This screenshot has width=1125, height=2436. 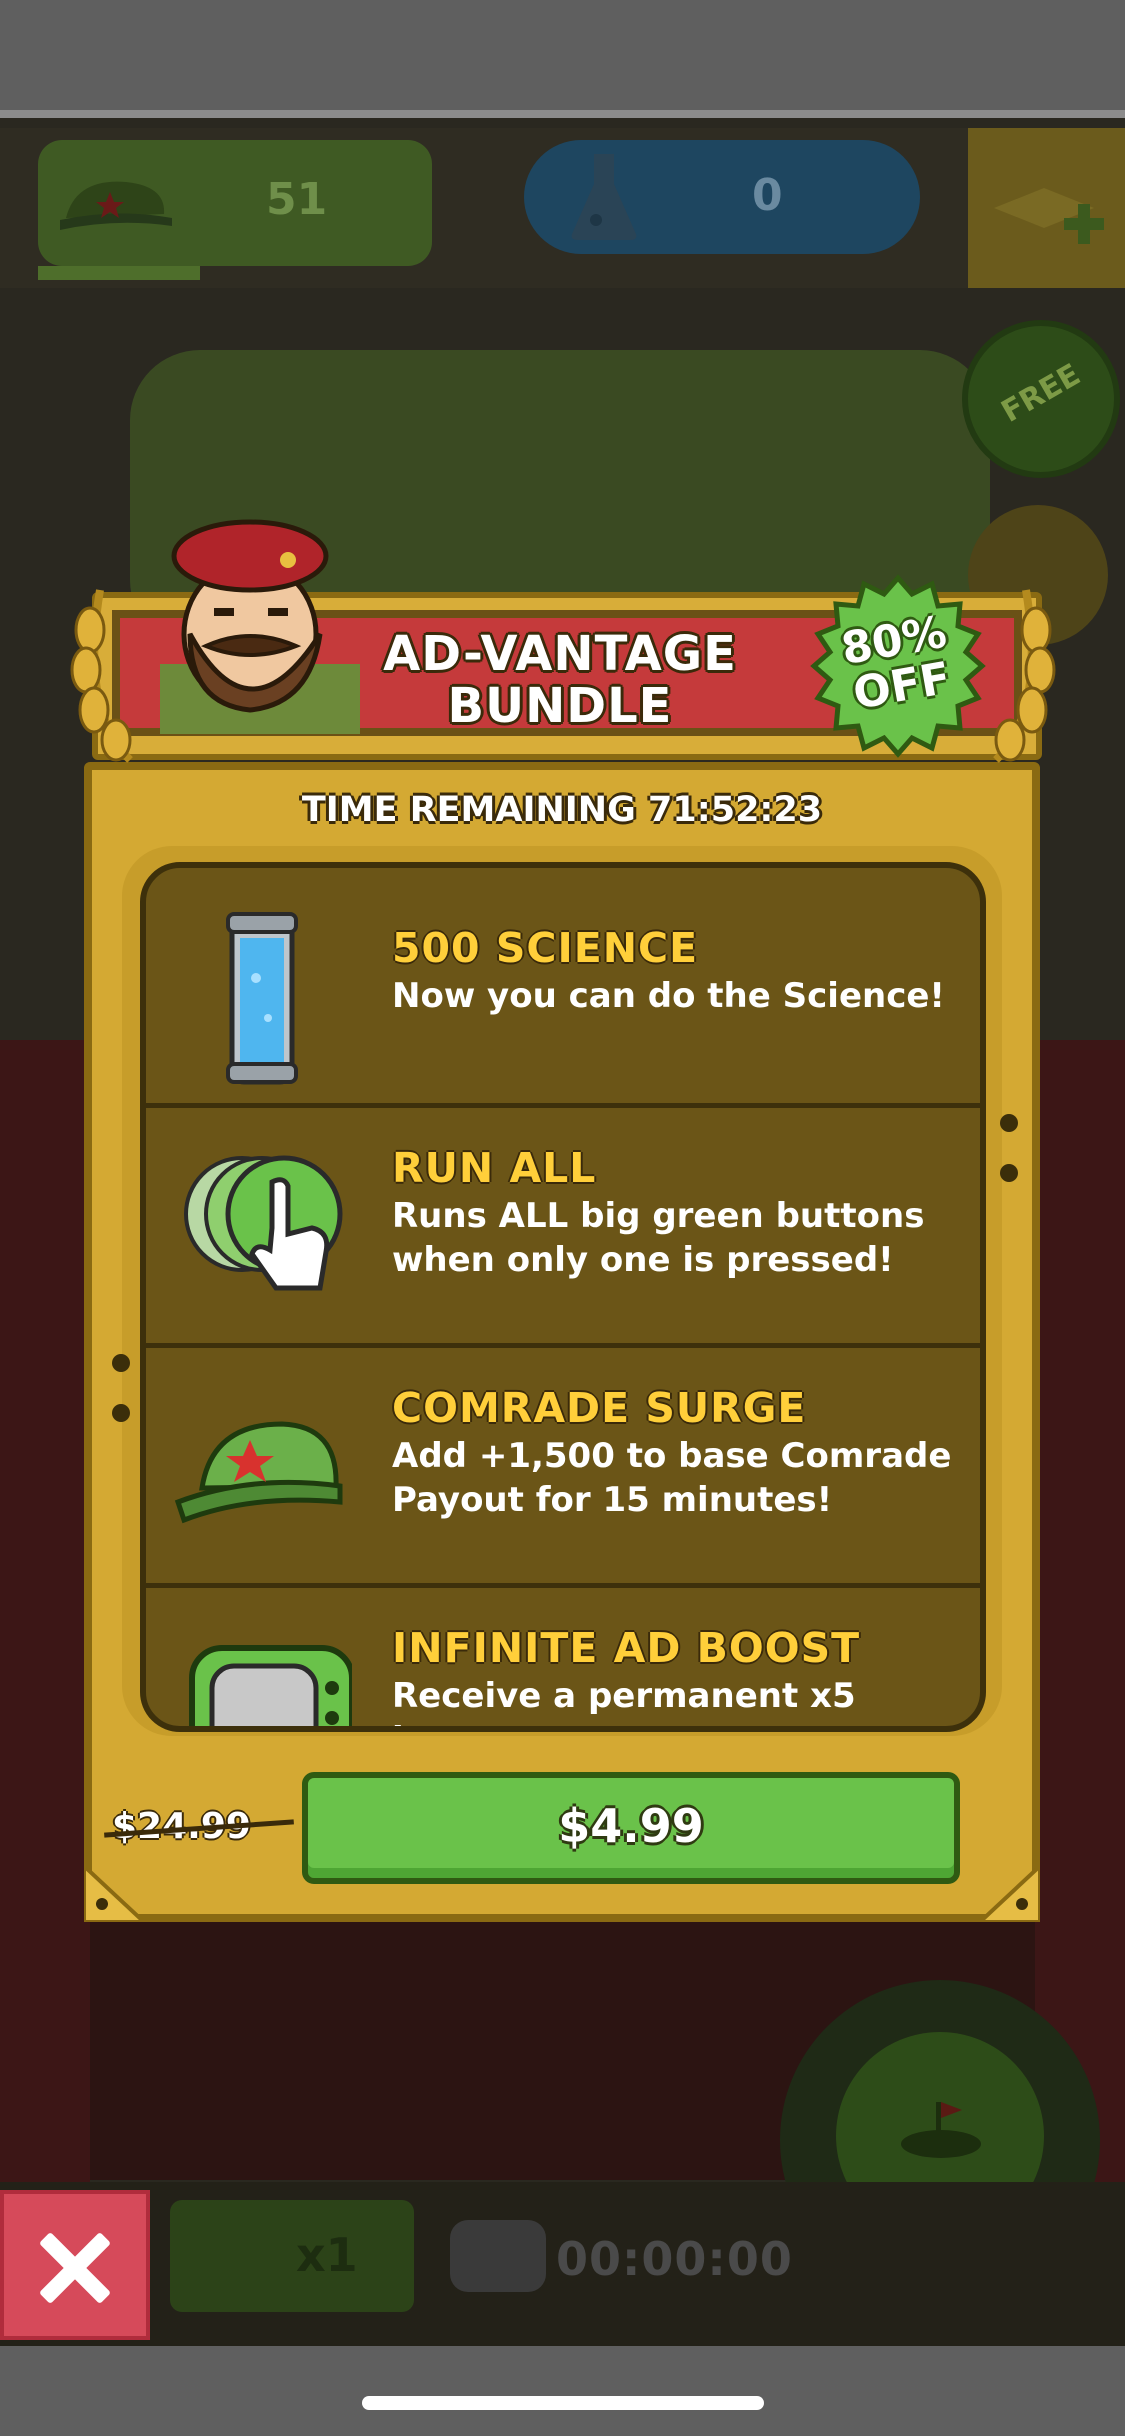 What do you see at coordinates (235, 203) in the screenshot?
I see `comrades-counter: 51` at bounding box center [235, 203].